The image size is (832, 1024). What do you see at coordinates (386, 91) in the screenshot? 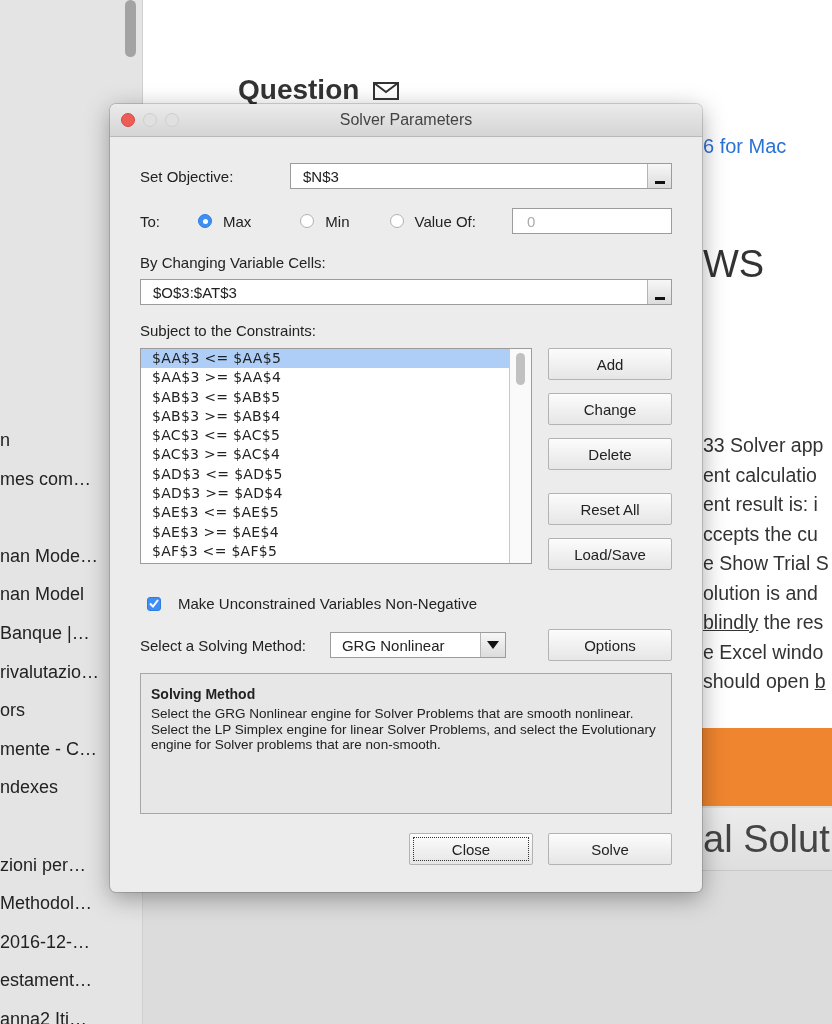
I see `mail-icon` at bounding box center [386, 91].